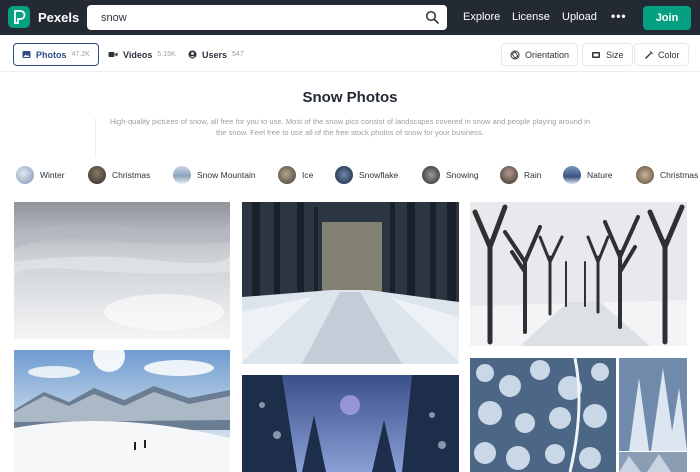 The height and width of the screenshot is (472, 700). What do you see at coordinates (547, 54) in the screenshot?
I see `orientation-filter-label: Orientation` at bounding box center [547, 54].